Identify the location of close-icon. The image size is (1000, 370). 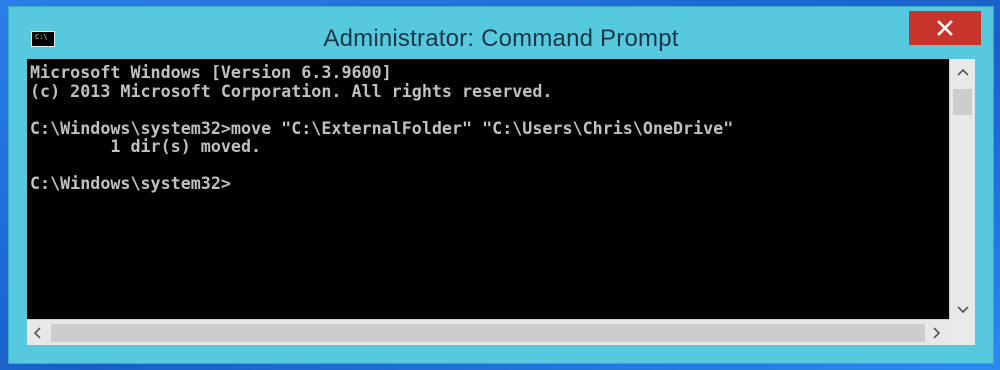
(945, 28).